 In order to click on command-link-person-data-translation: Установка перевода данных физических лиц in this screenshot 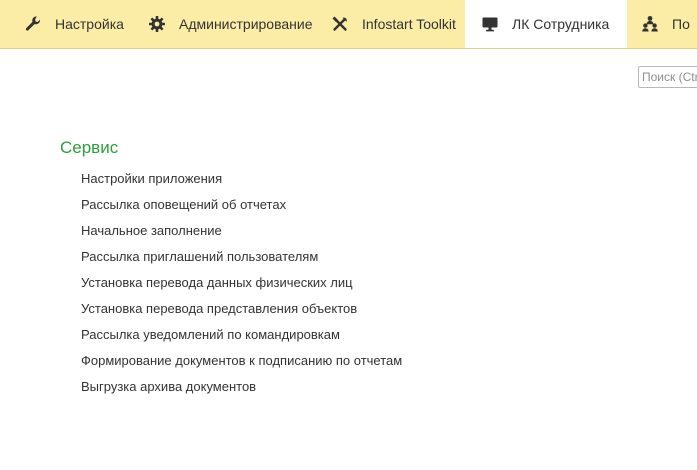, I will do `click(241, 286)`.